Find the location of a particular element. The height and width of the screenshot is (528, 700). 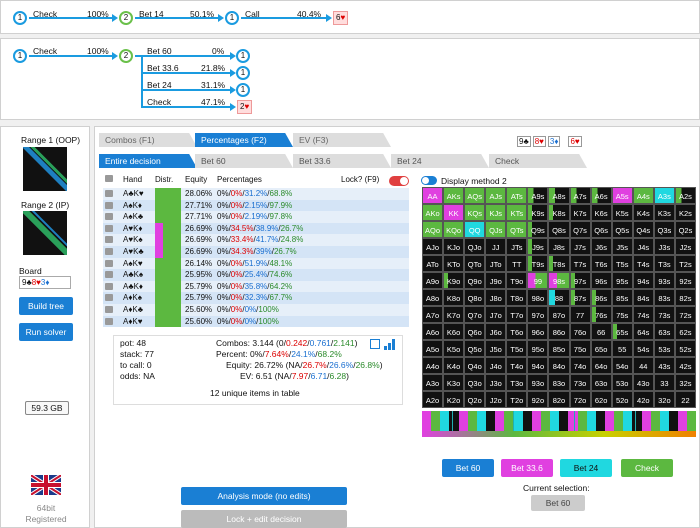

range-cell: 84s is located at coordinates (643, 297).